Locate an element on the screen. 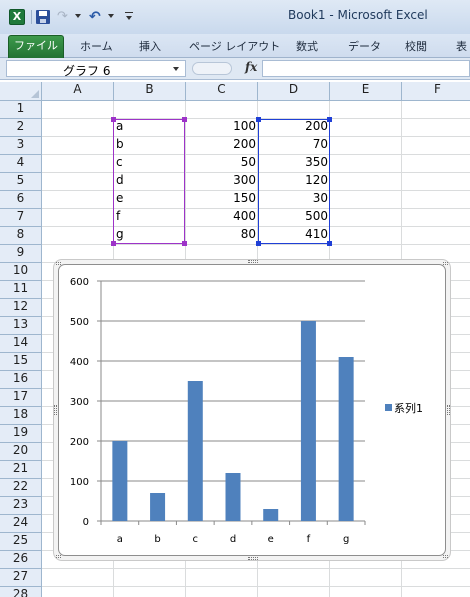 Image resolution: width=470 pixels, height=597 pixels. row-header-25: 25 is located at coordinates (21, 542).